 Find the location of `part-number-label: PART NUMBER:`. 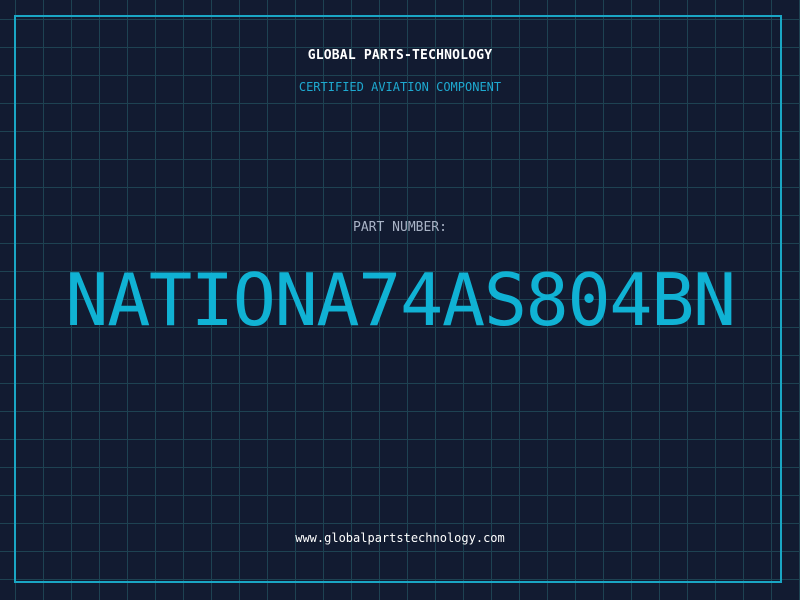

part-number-label: PART NUMBER: is located at coordinates (400, 227).